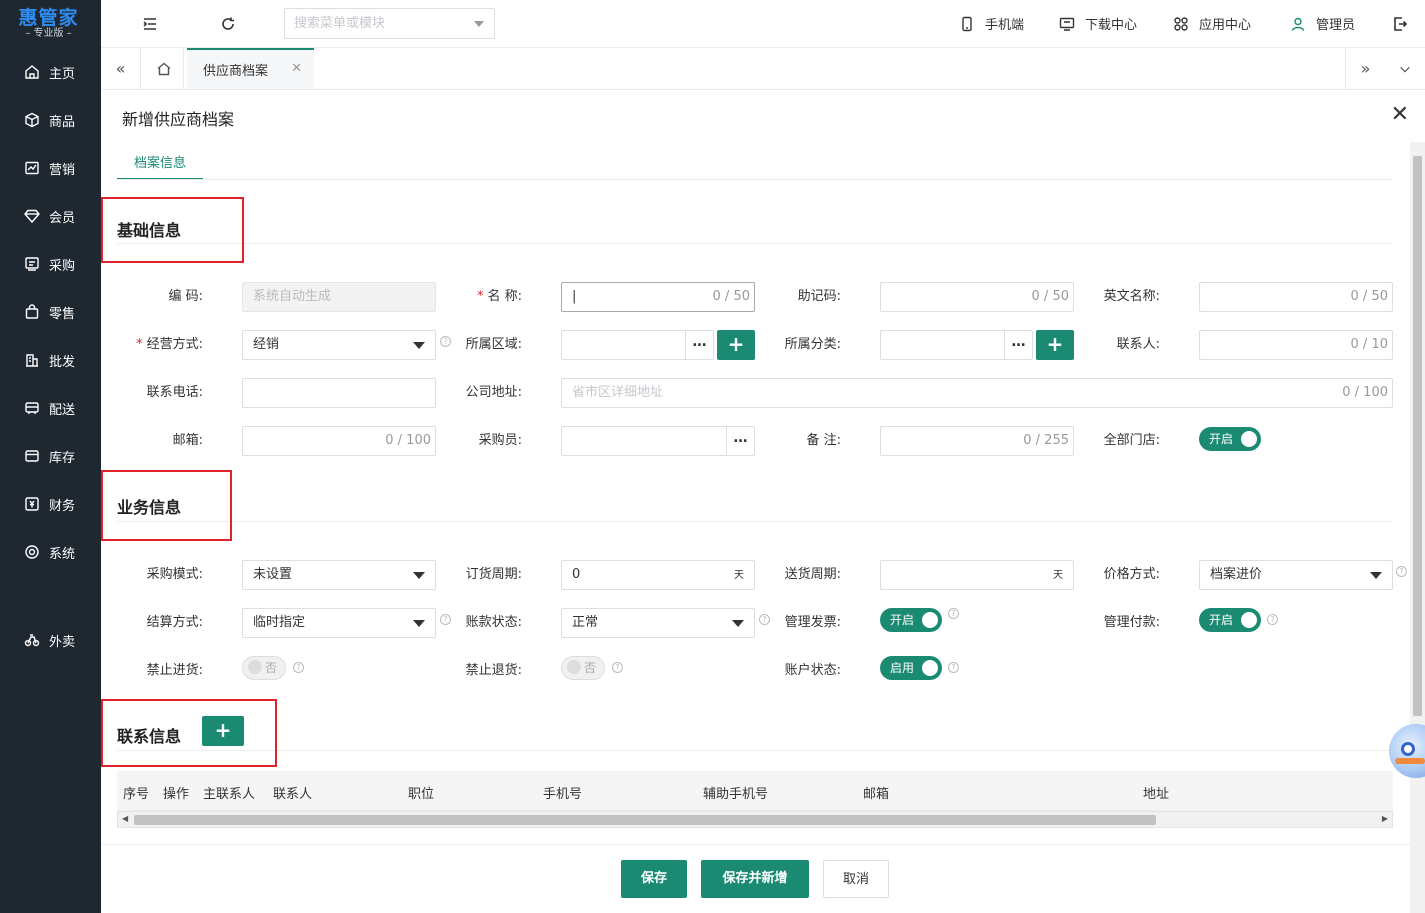 The width and height of the screenshot is (1425, 913). What do you see at coordinates (125, 818) in the screenshot?
I see `scroll-left-arrow-icon: ◀` at bounding box center [125, 818].